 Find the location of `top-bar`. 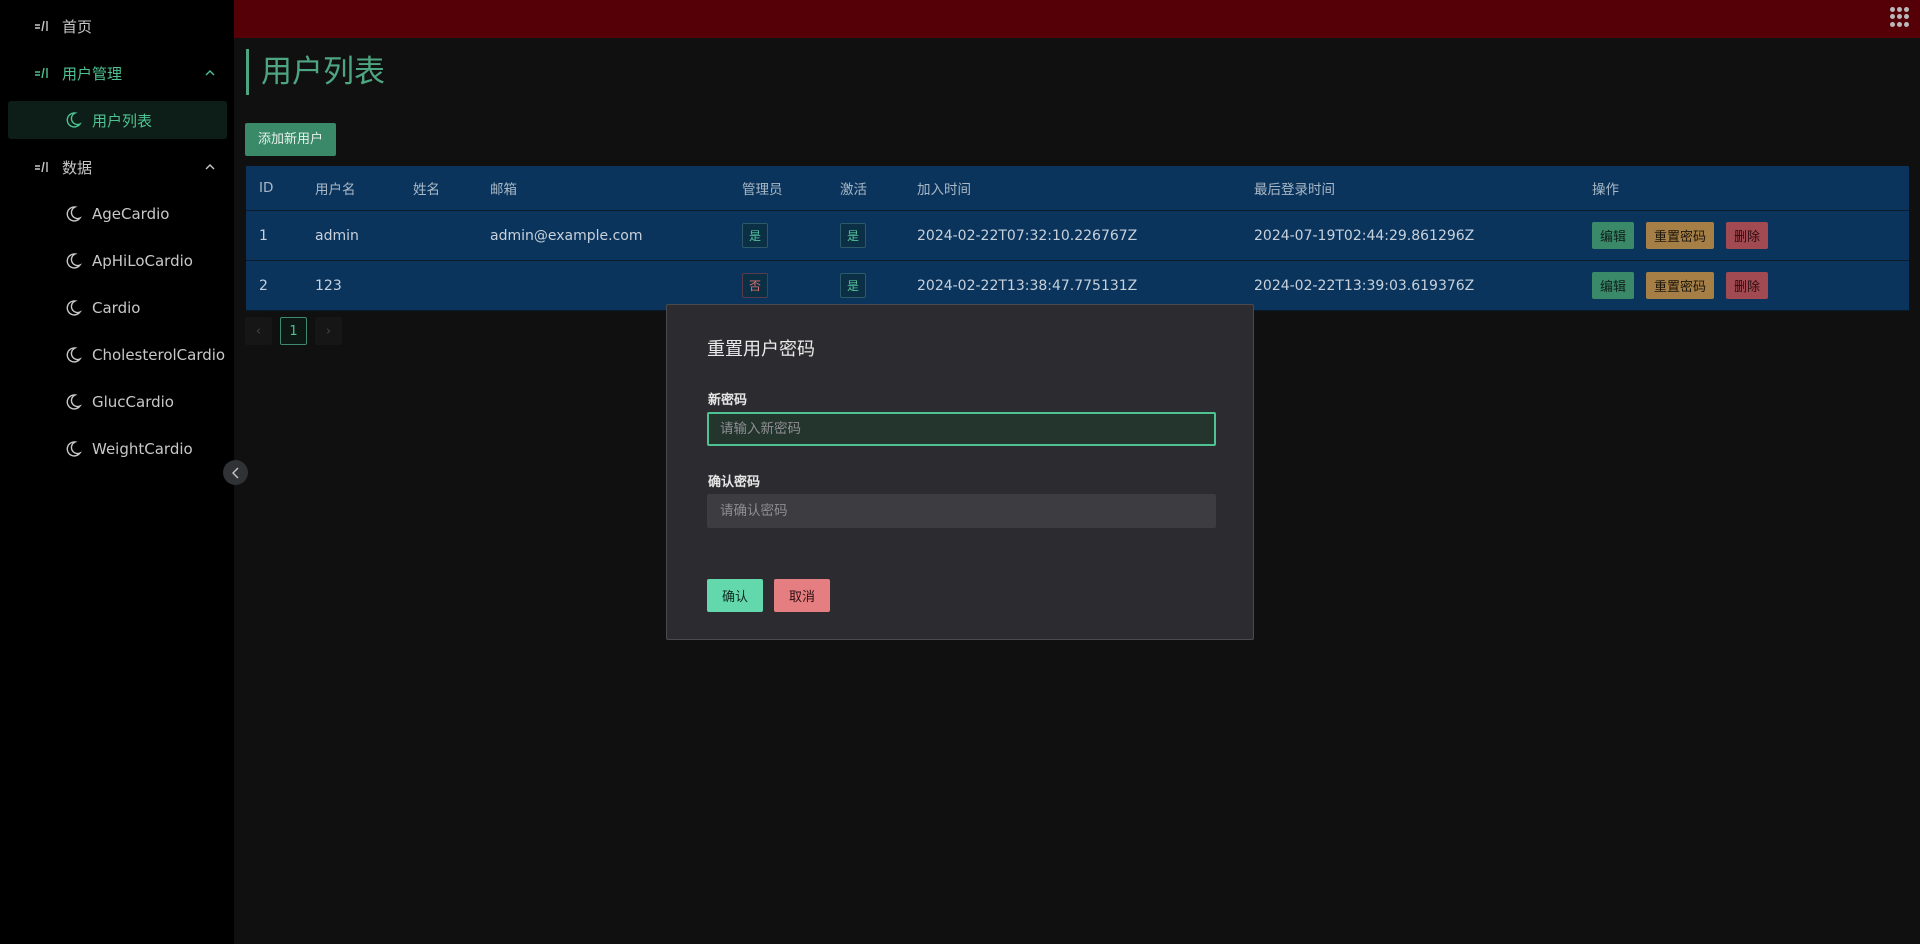

top-bar is located at coordinates (1077, 19).